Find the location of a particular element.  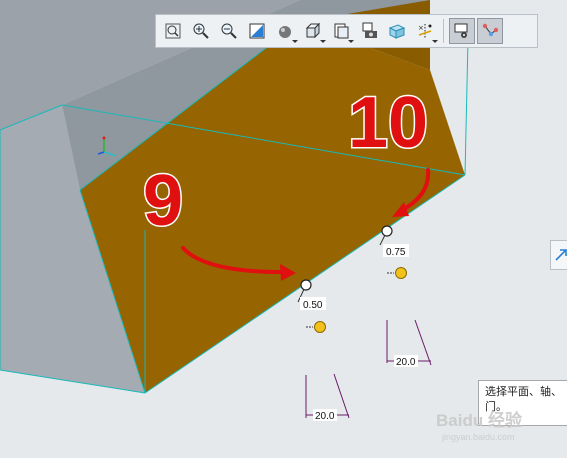

annotation-display-icon is located at coordinates (461, 30).